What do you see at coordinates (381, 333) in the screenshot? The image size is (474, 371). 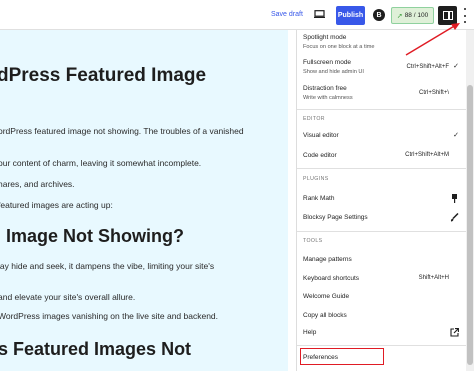 I see `menu-item-help: Help` at bounding box center [381, 333].